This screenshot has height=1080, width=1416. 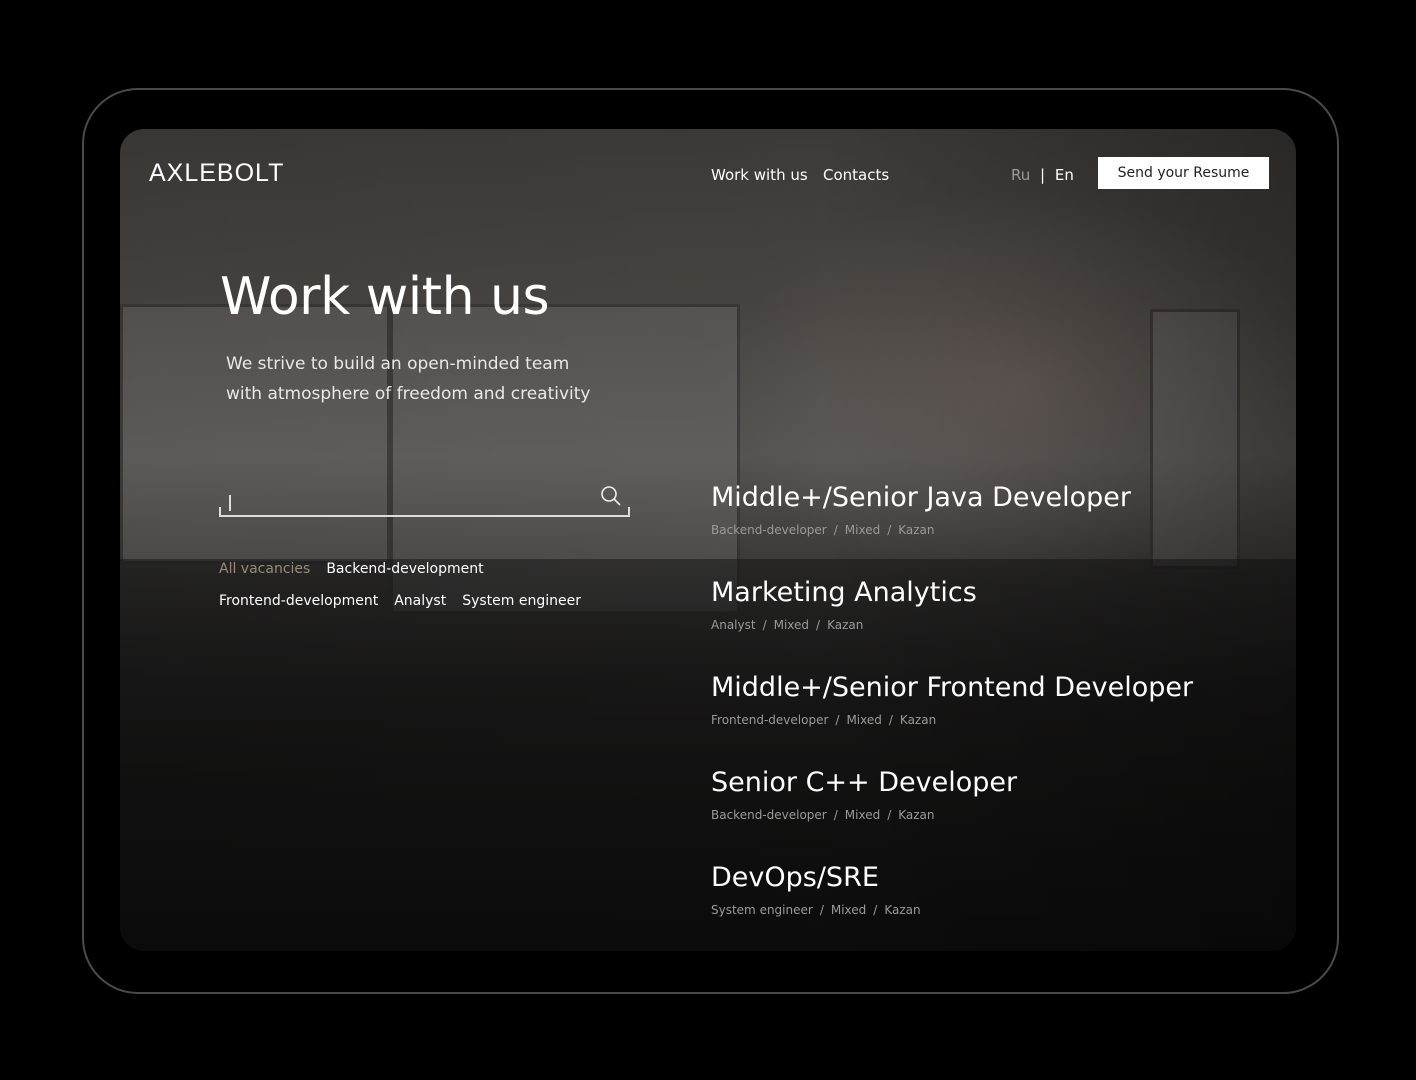 I want to click on filter-backend: Backend-development, so click(x=404, y=569).